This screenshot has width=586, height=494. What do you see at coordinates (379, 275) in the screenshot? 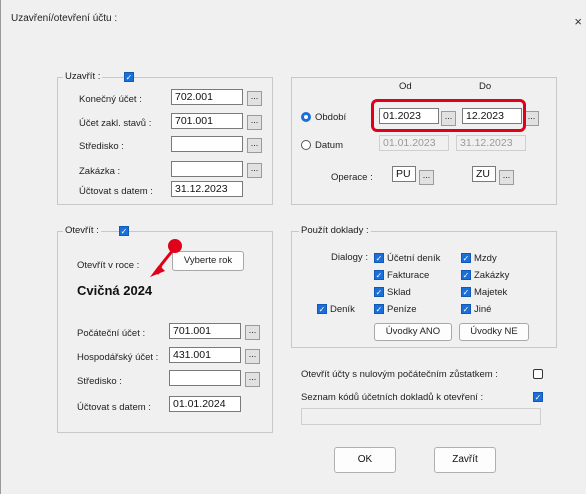
I see `check-fakturace: ✓` at bounding box center [379, 275].